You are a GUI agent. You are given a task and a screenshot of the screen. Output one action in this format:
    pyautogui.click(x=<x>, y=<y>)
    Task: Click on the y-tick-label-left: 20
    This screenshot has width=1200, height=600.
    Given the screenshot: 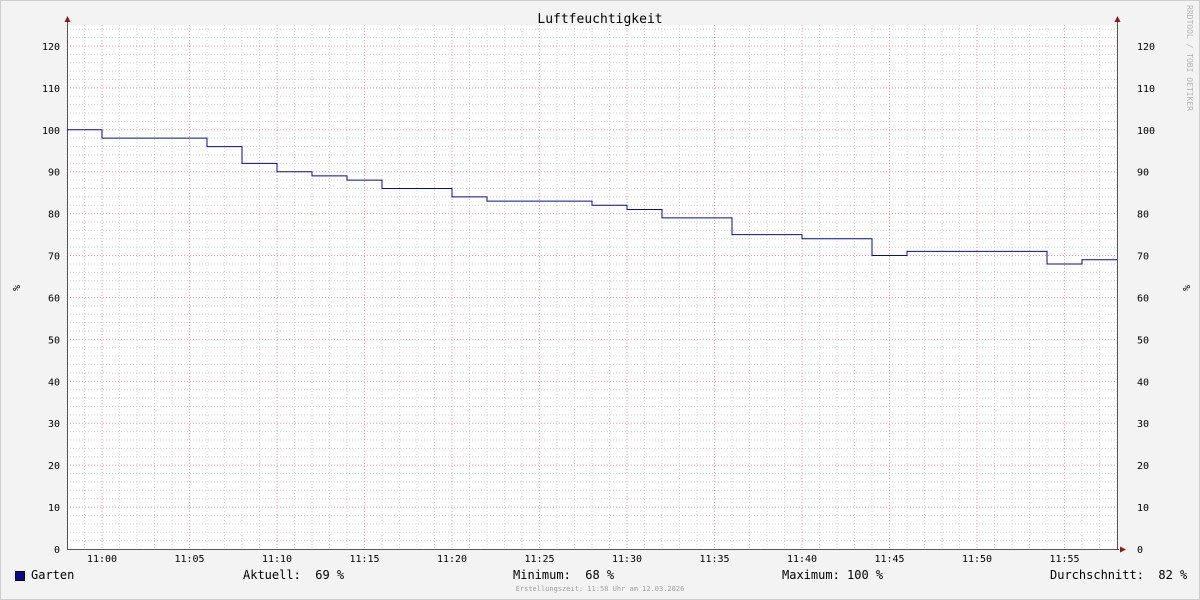 What is the action you would take?
    pyautogui.click(x=54, y=466)
    